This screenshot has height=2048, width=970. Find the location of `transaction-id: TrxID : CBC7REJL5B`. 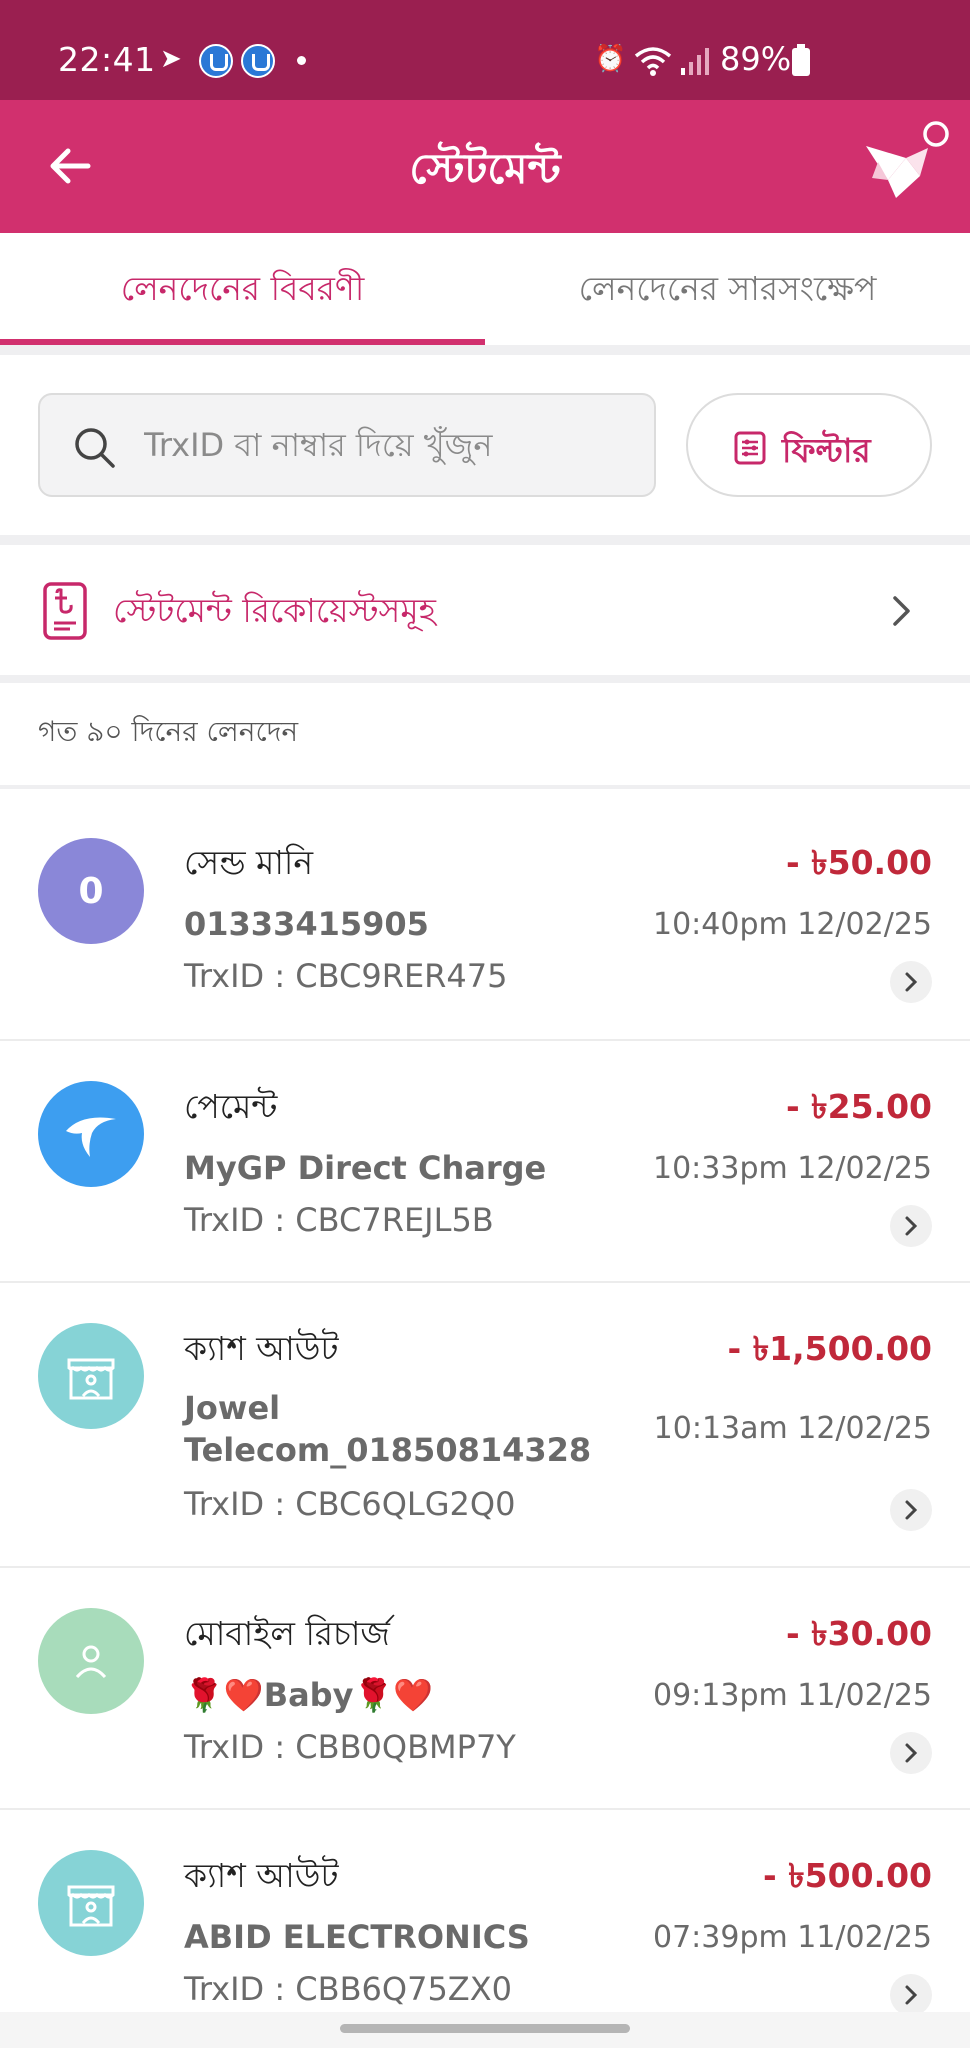

transaction-id: TrxID : CBC7REJL5B is located at coordinates (339, 1220).